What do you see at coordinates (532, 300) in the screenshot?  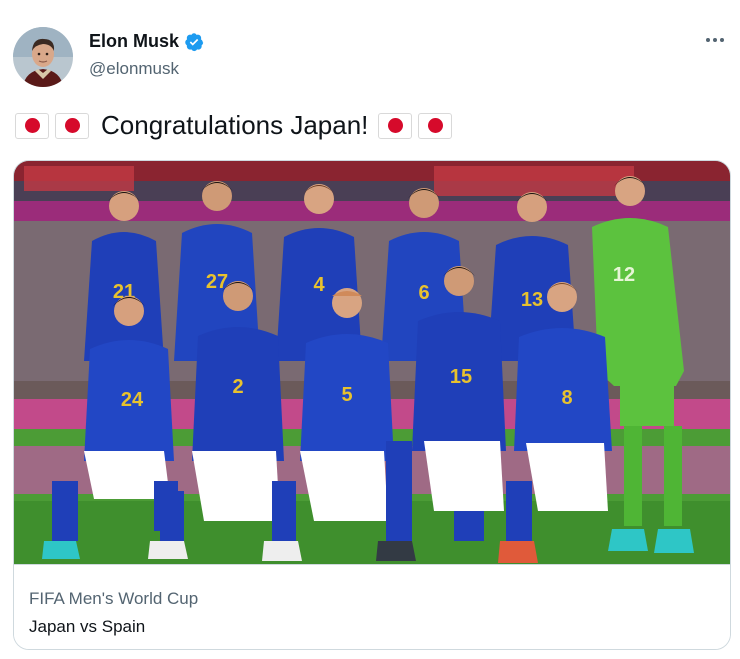 I see `svg-text: 13` at bounding box center [532, 300].